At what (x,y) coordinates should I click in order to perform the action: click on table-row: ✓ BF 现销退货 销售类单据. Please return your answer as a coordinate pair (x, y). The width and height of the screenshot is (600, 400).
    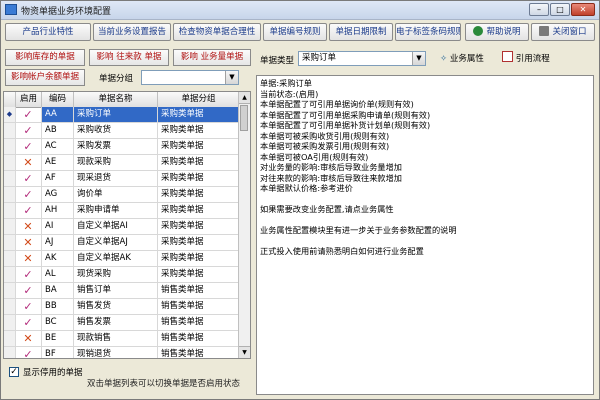
    Looking at the image, I should click on (122, 352).